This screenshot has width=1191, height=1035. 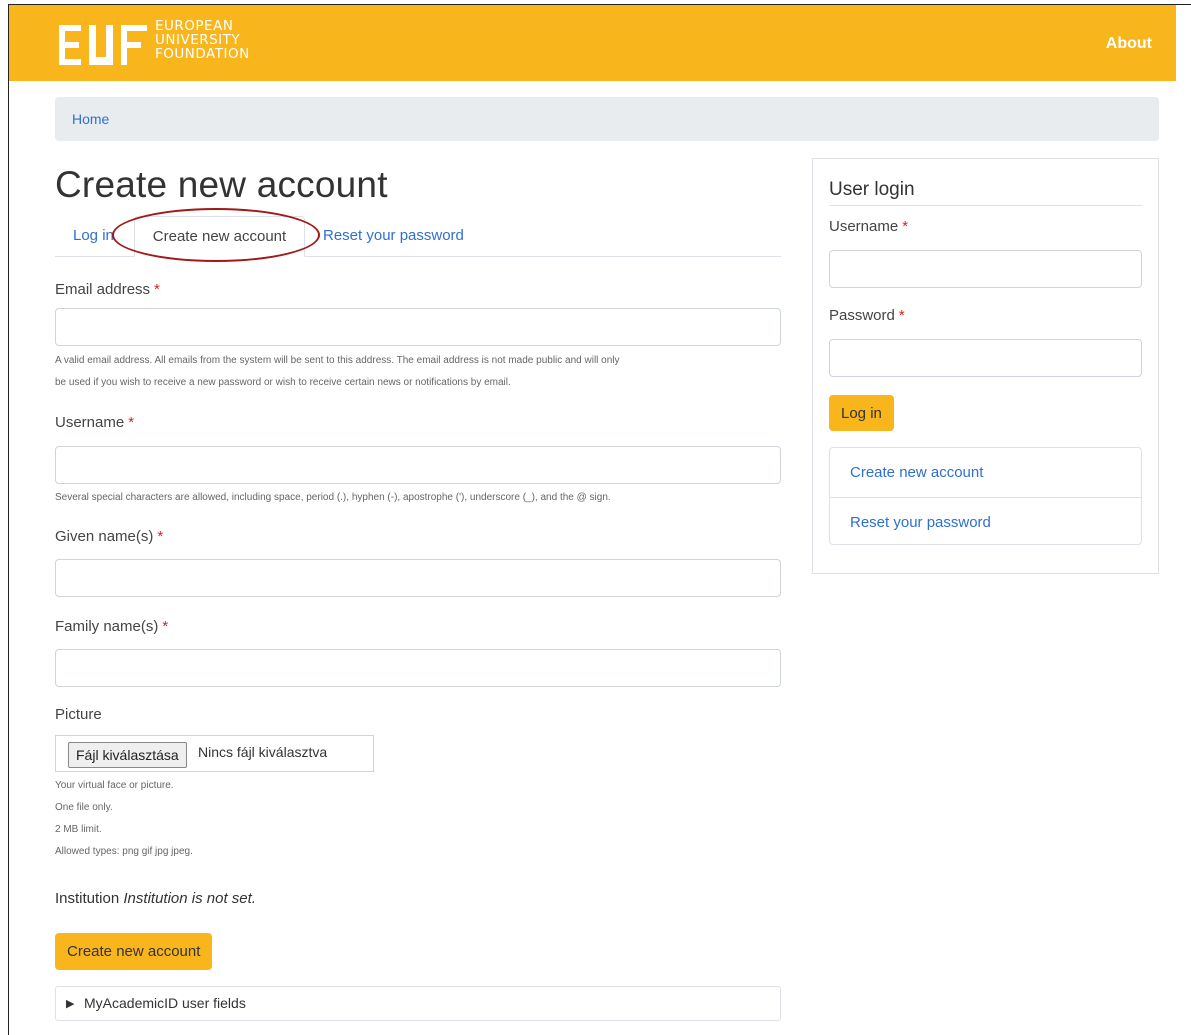 I want to click on tab-log-in: Log in, so click(x=93, y=236).